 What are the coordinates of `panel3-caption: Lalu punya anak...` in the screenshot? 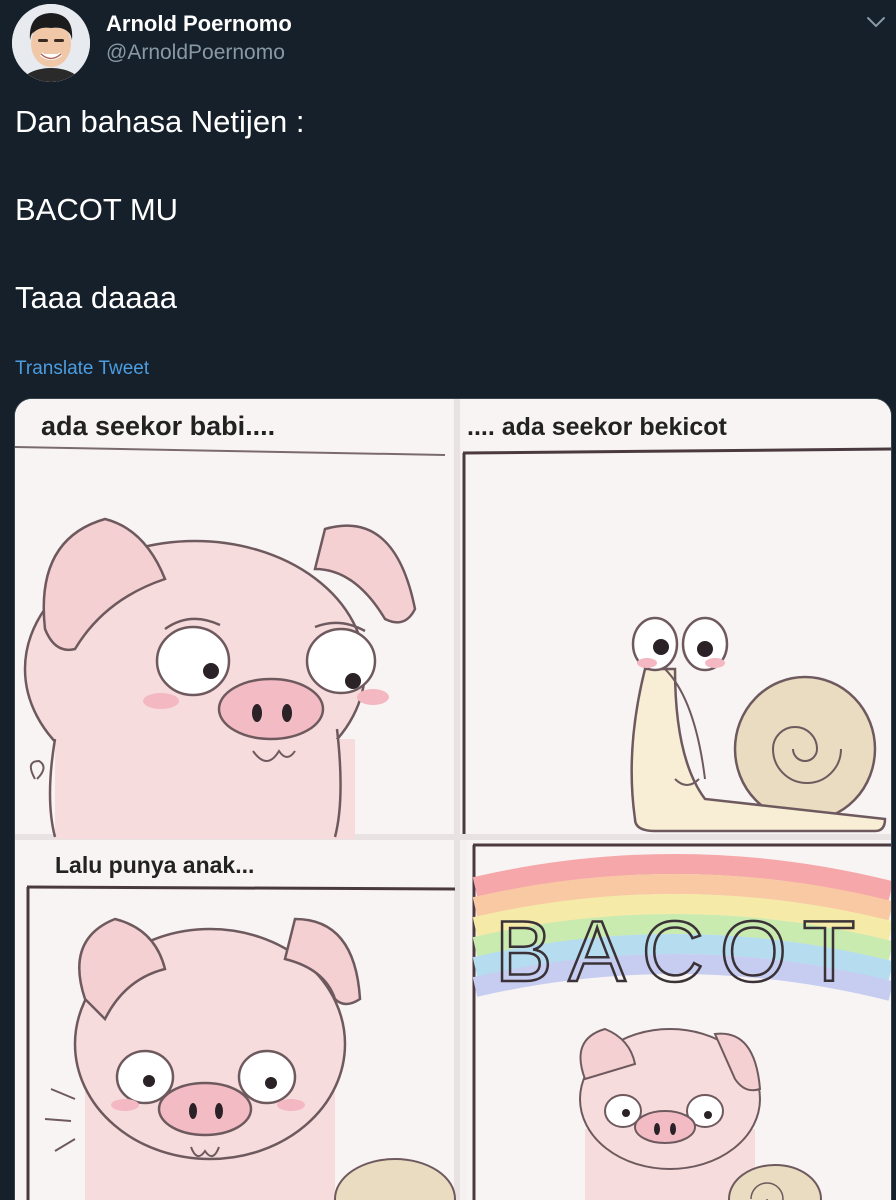 It's located at (154, 865).